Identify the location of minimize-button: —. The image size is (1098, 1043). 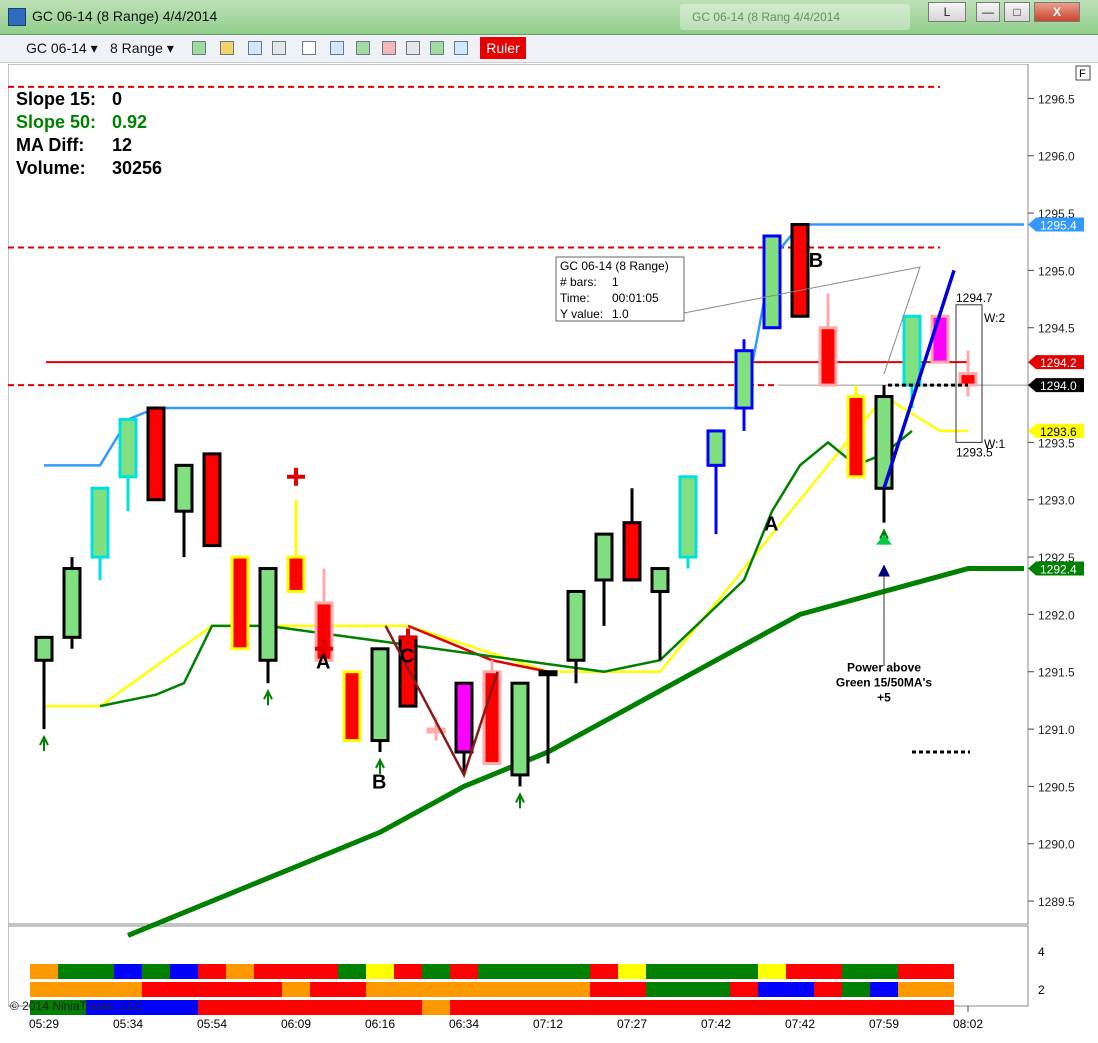
(988, 12).